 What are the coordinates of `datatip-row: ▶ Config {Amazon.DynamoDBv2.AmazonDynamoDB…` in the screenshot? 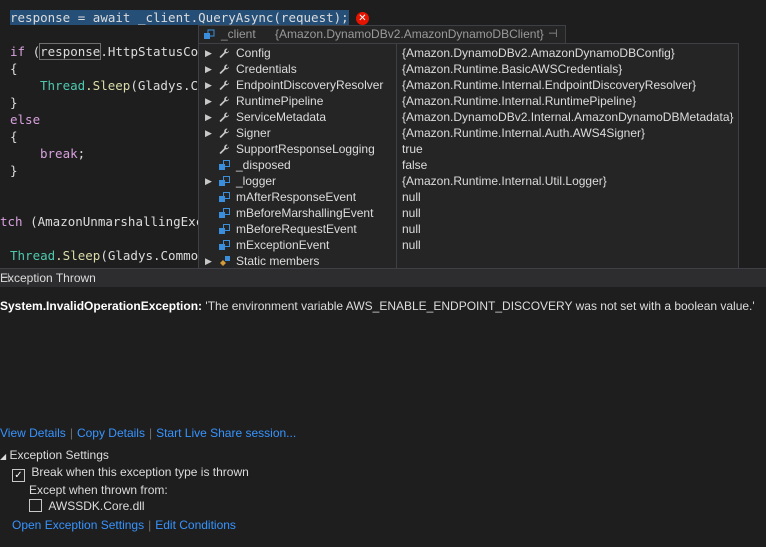 It's located at (468, 53).